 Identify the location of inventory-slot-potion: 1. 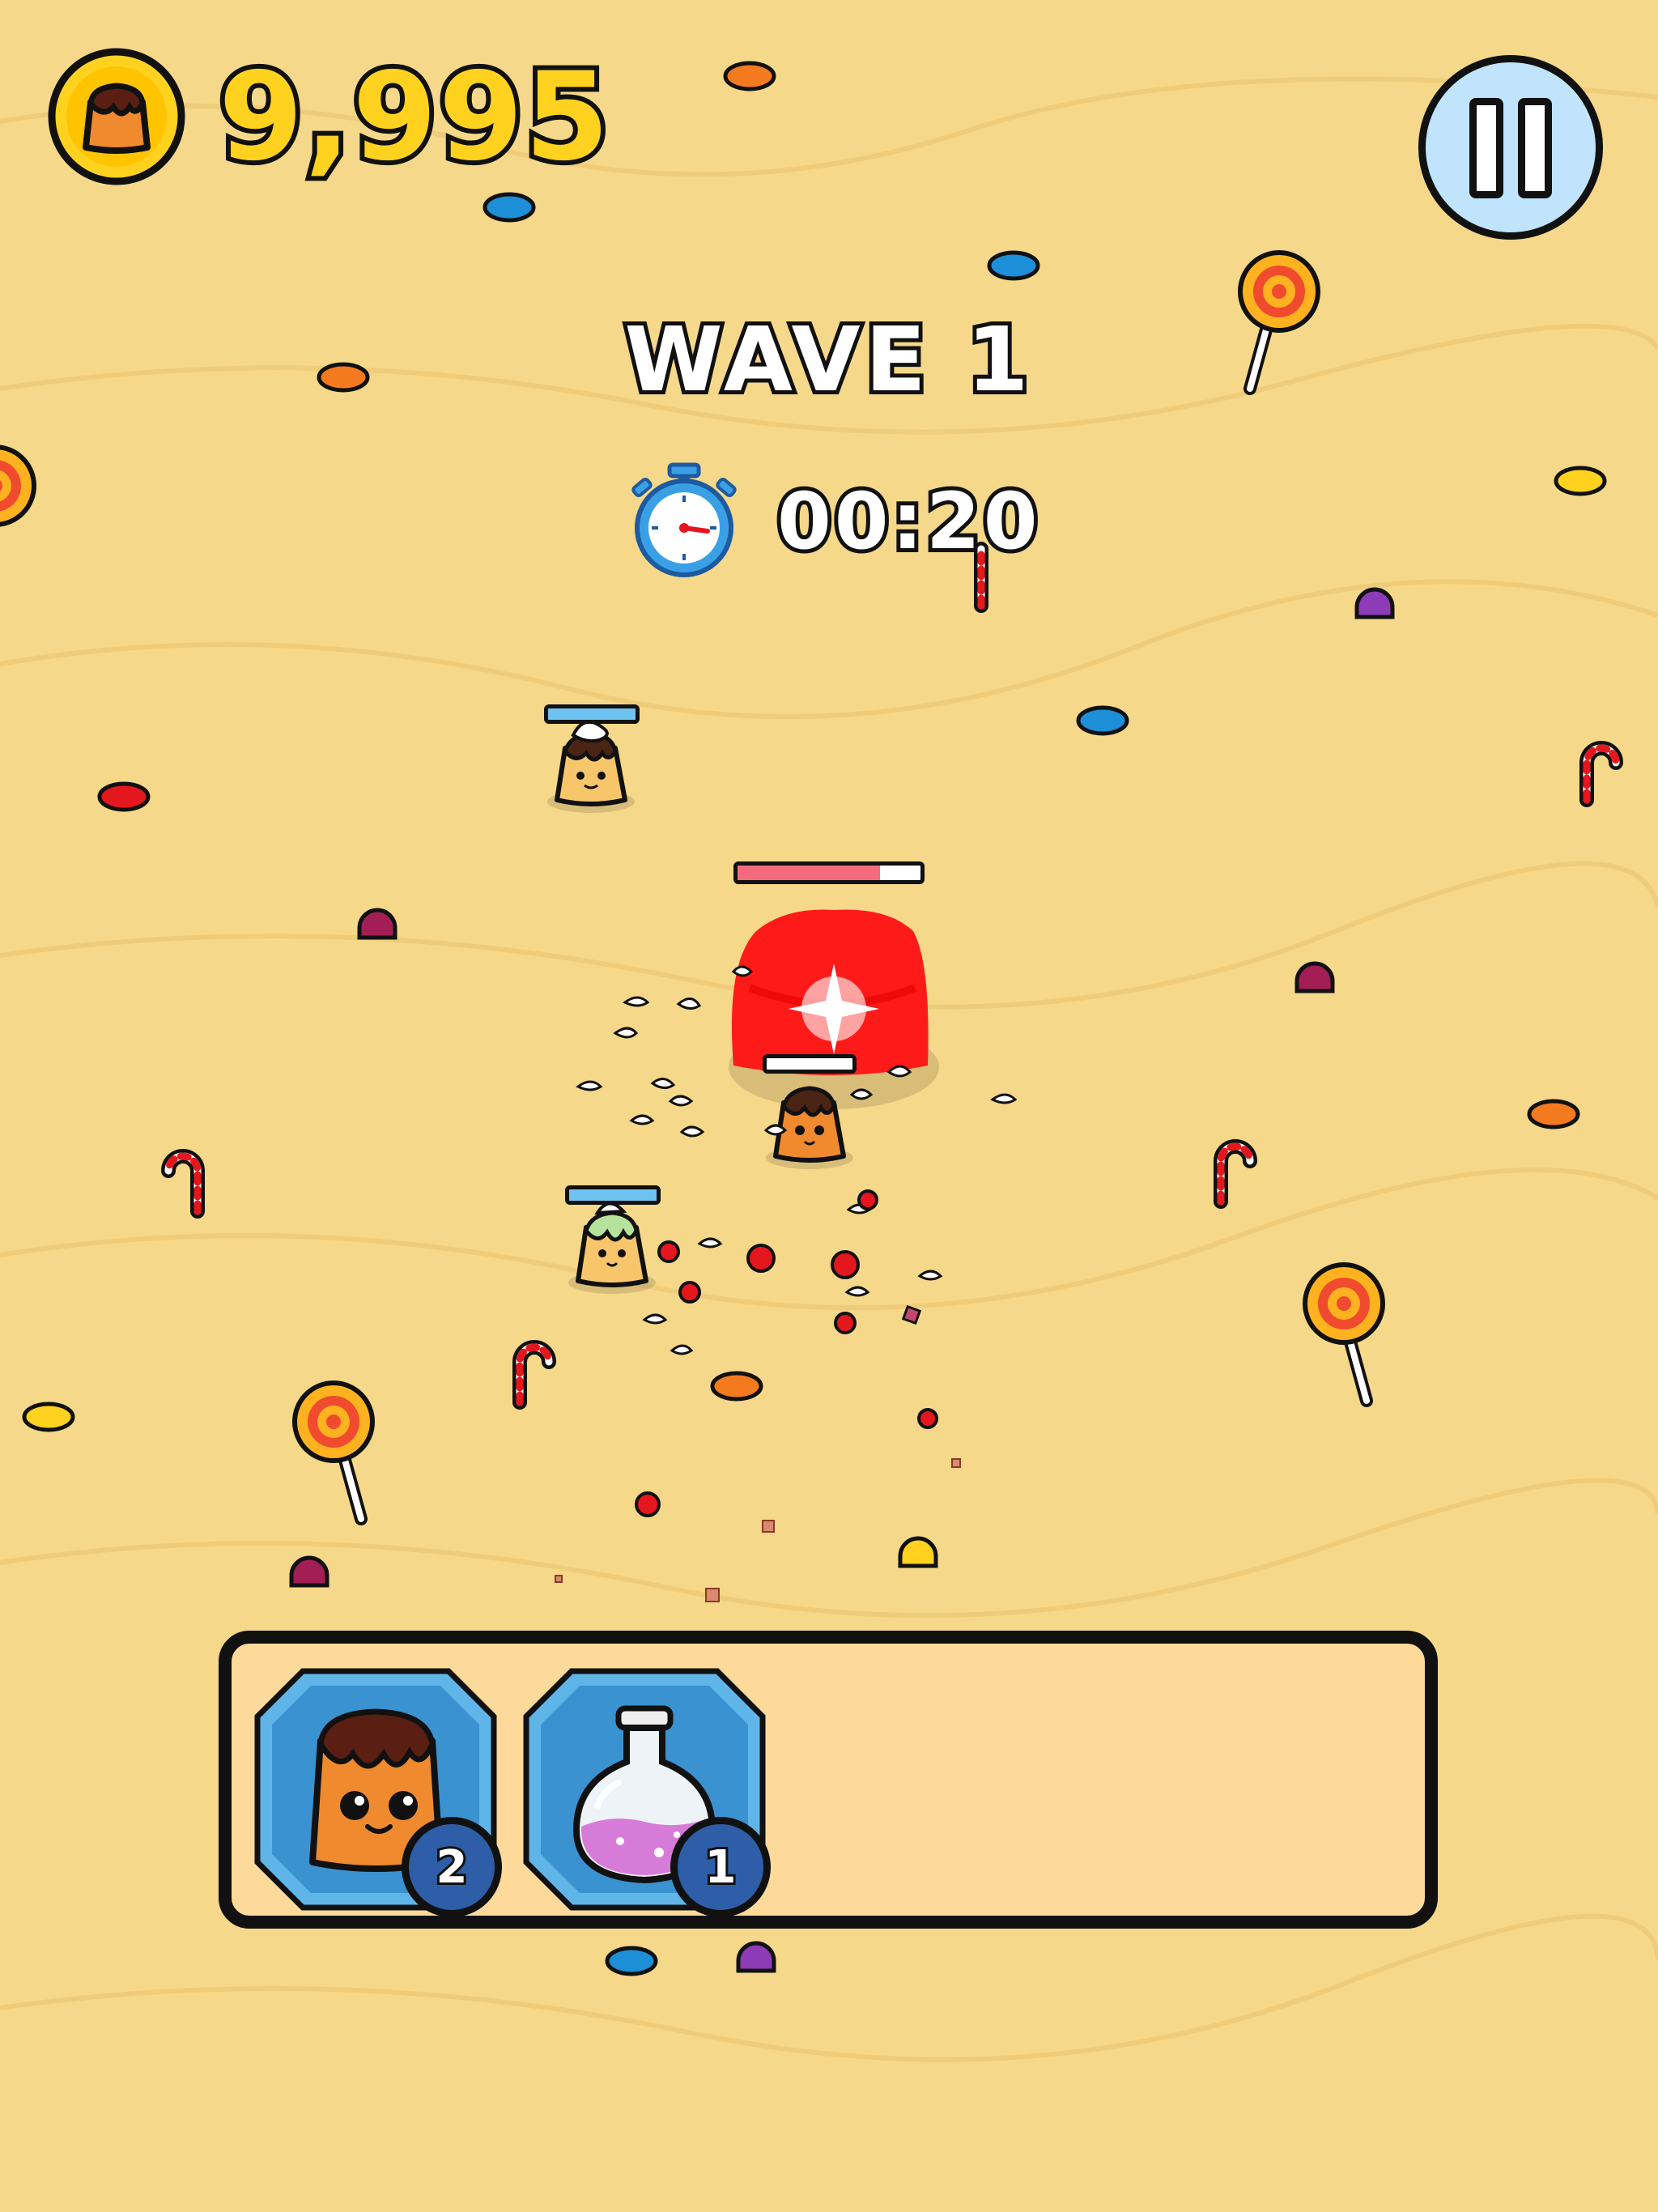
(647, 1793).